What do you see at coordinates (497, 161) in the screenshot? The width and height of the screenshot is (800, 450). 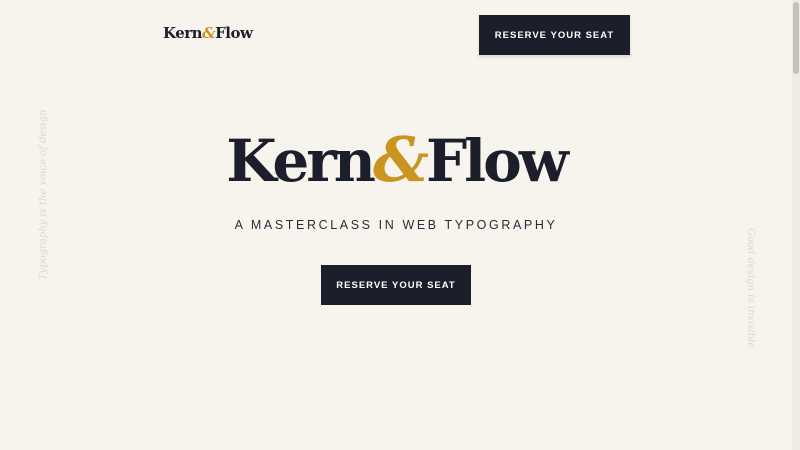 I see `hero-logo-text-right: Flow` at bounding box center [497, 161].